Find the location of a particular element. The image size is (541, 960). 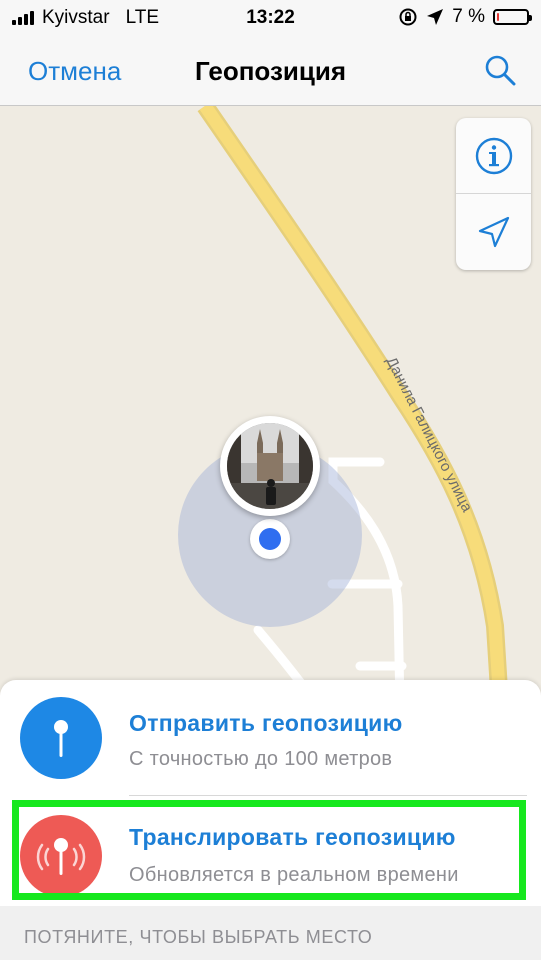

pull-hint: ПОТЯНИТЕ, ЧТОБЫ ВЫБРАТЬ МЕСТО is located at coordinates (270, 933).